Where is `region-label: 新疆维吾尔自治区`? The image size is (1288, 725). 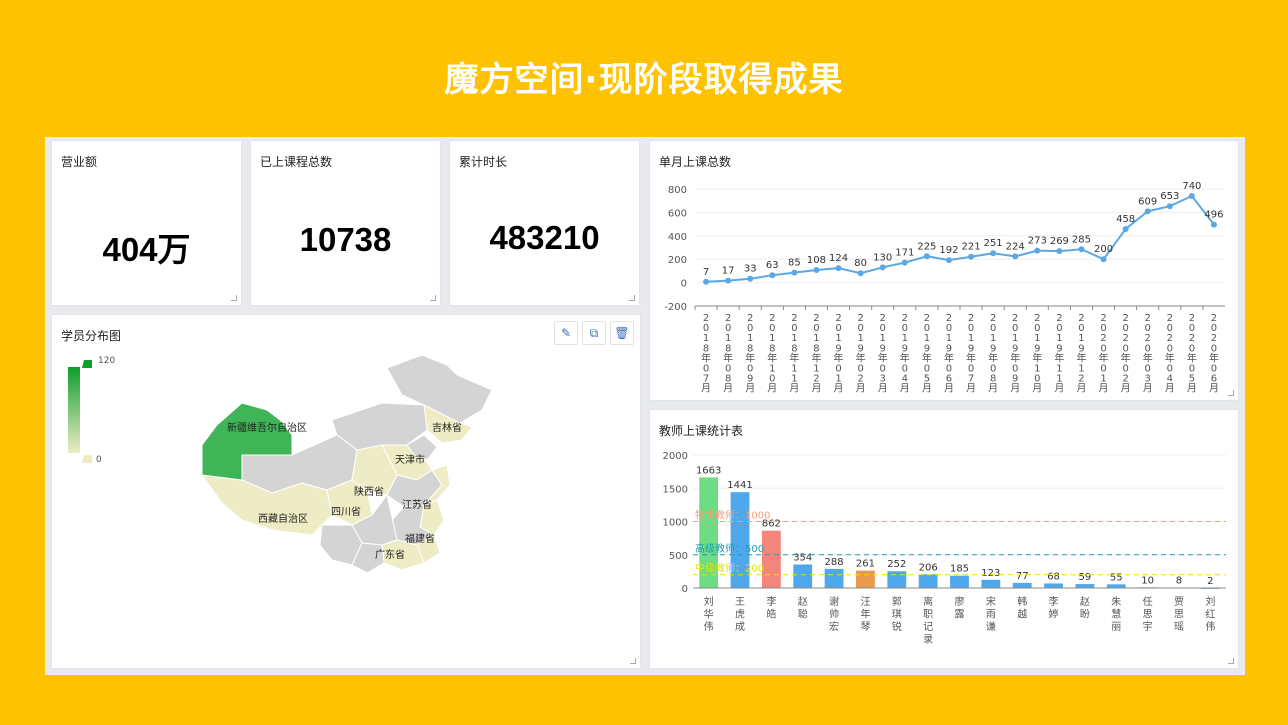
region-label: 新疆维吾尔自治区 is located at coordinates (267, 427).